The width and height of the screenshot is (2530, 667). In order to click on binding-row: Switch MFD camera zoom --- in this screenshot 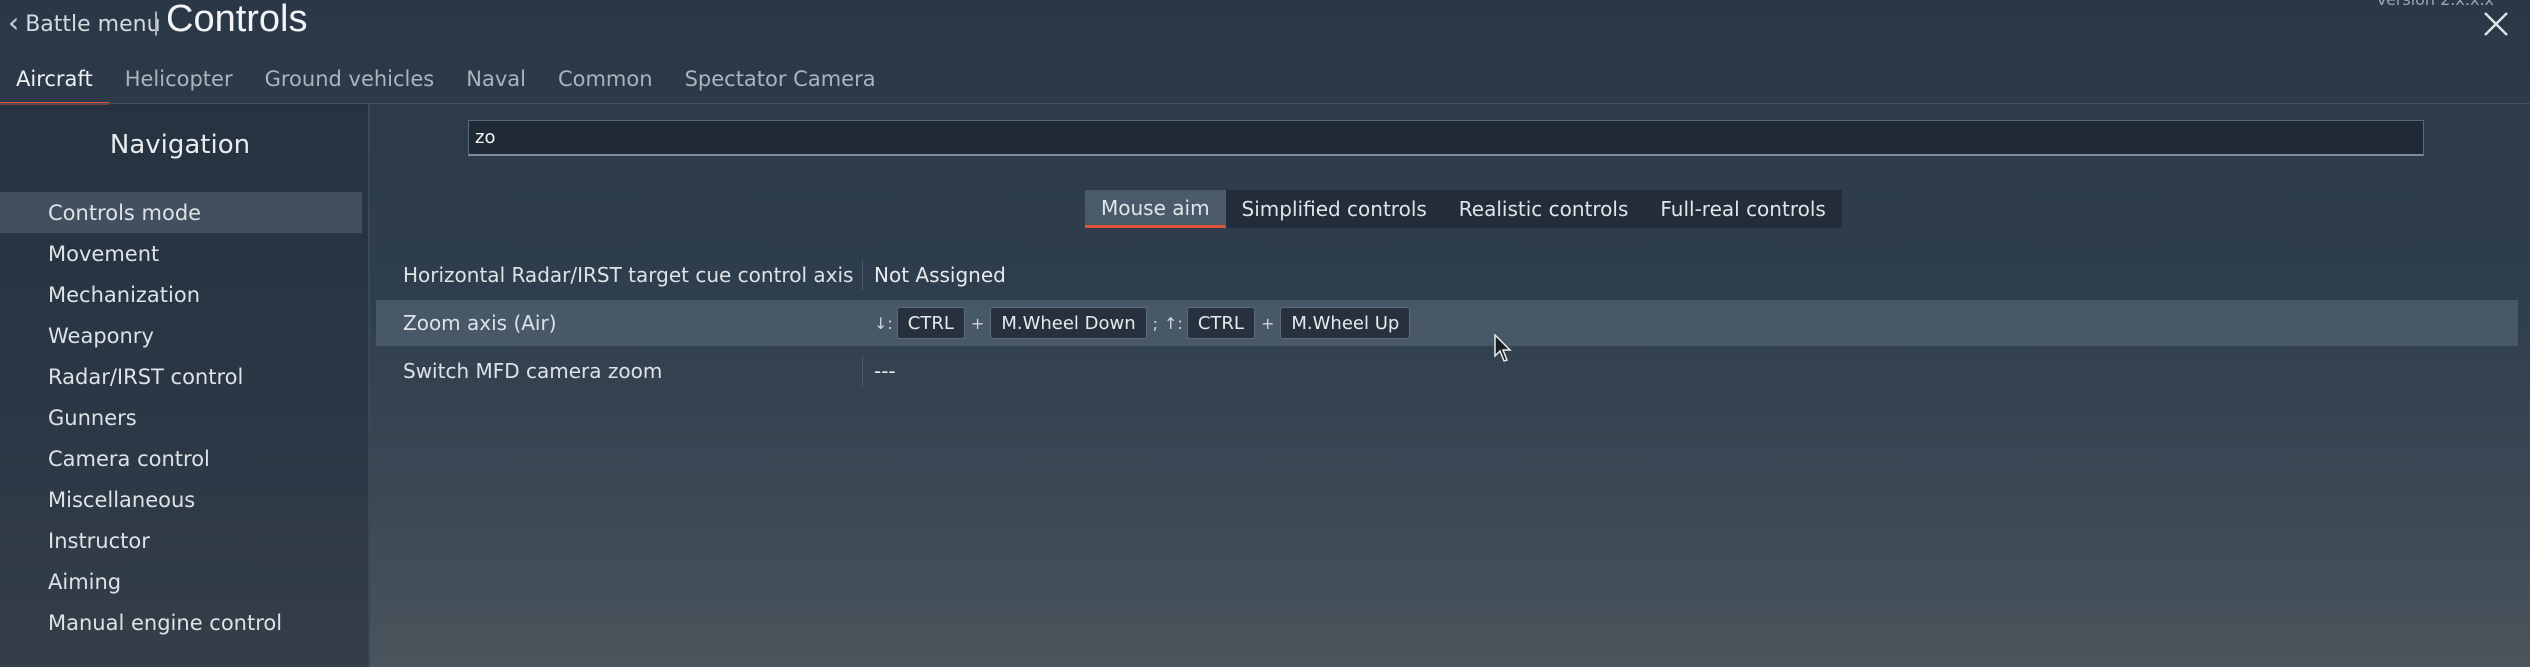, I will do `click(1447, 371)`.